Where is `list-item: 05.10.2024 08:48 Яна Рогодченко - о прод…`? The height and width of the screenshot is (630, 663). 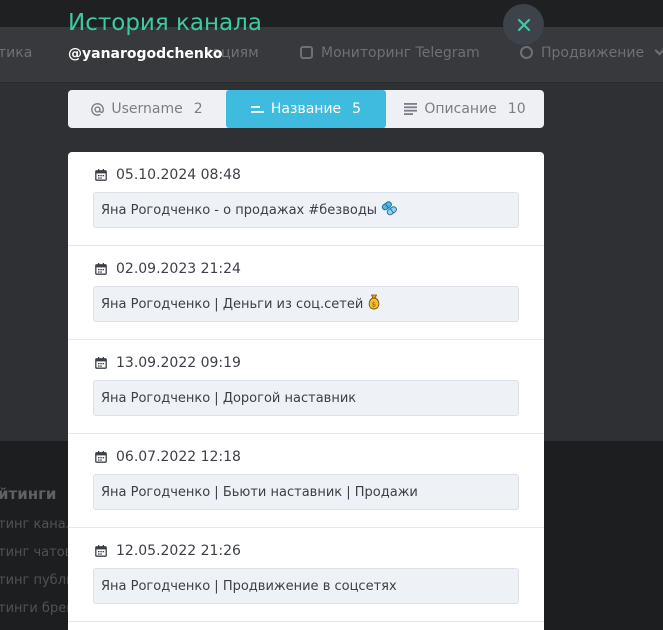 list-item: 05.10.2024 08:48 Яна Рогодченко - о прод… is located at coordinates (306, 199).